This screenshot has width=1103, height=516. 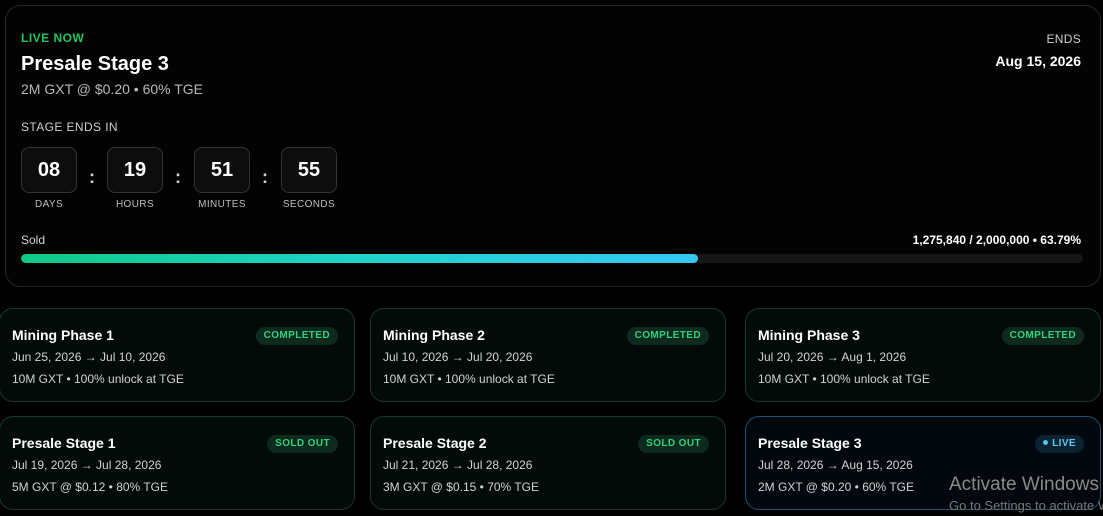 What do you see at coordinates (458, 465) in the screenshot?
I see `stage-card-dates: Jul 21, 2026 → Jul 28, 2026` at bounding box center [458, 465].